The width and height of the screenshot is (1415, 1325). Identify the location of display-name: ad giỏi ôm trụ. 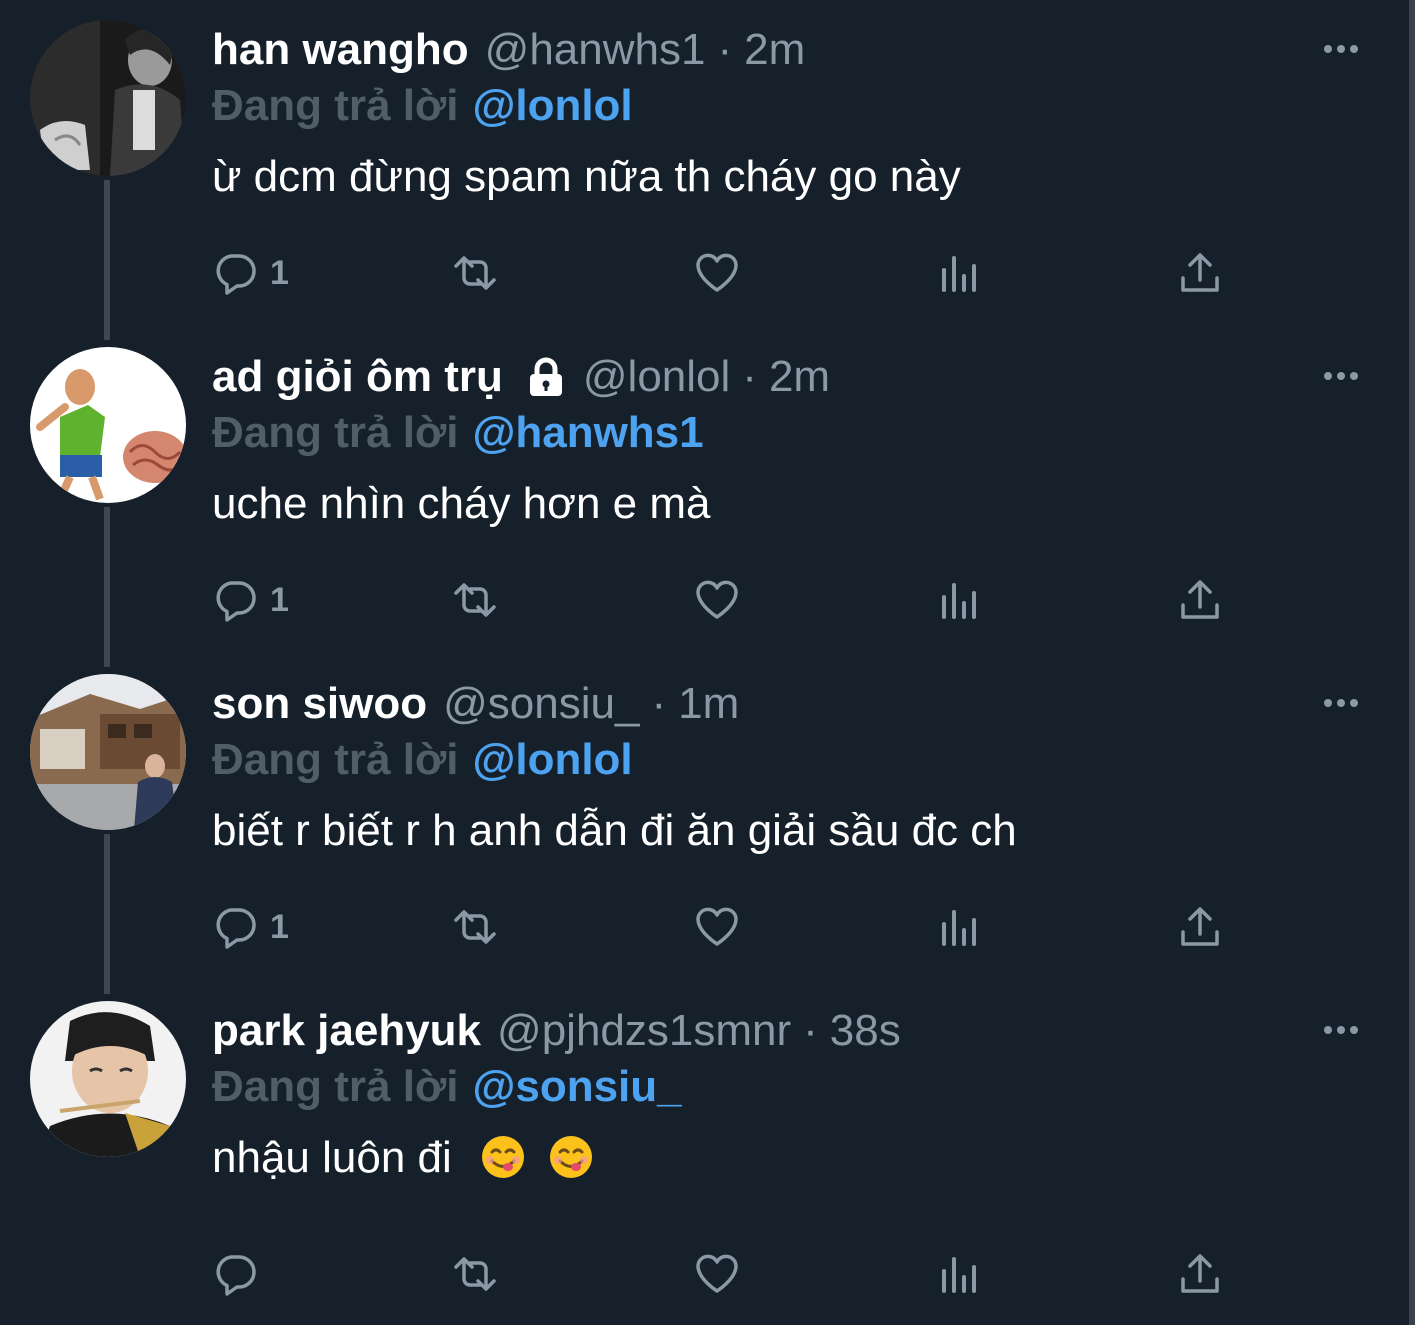
(357, 377).